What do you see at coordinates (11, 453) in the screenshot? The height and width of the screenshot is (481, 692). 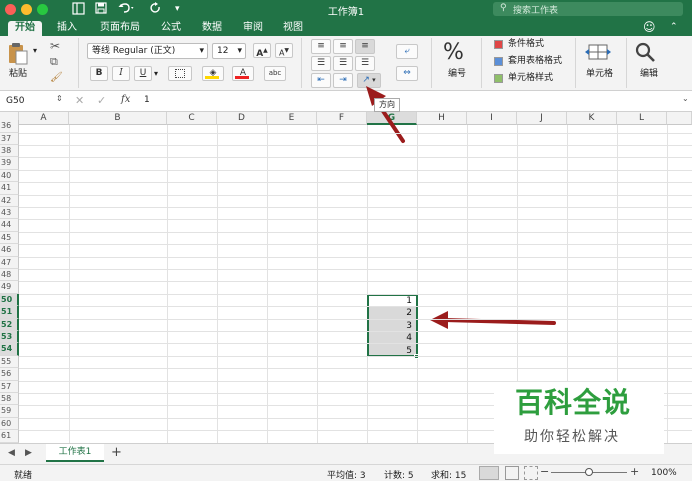 I see `prev-sheet-icon: ◀` at bounding box center [11, 453].